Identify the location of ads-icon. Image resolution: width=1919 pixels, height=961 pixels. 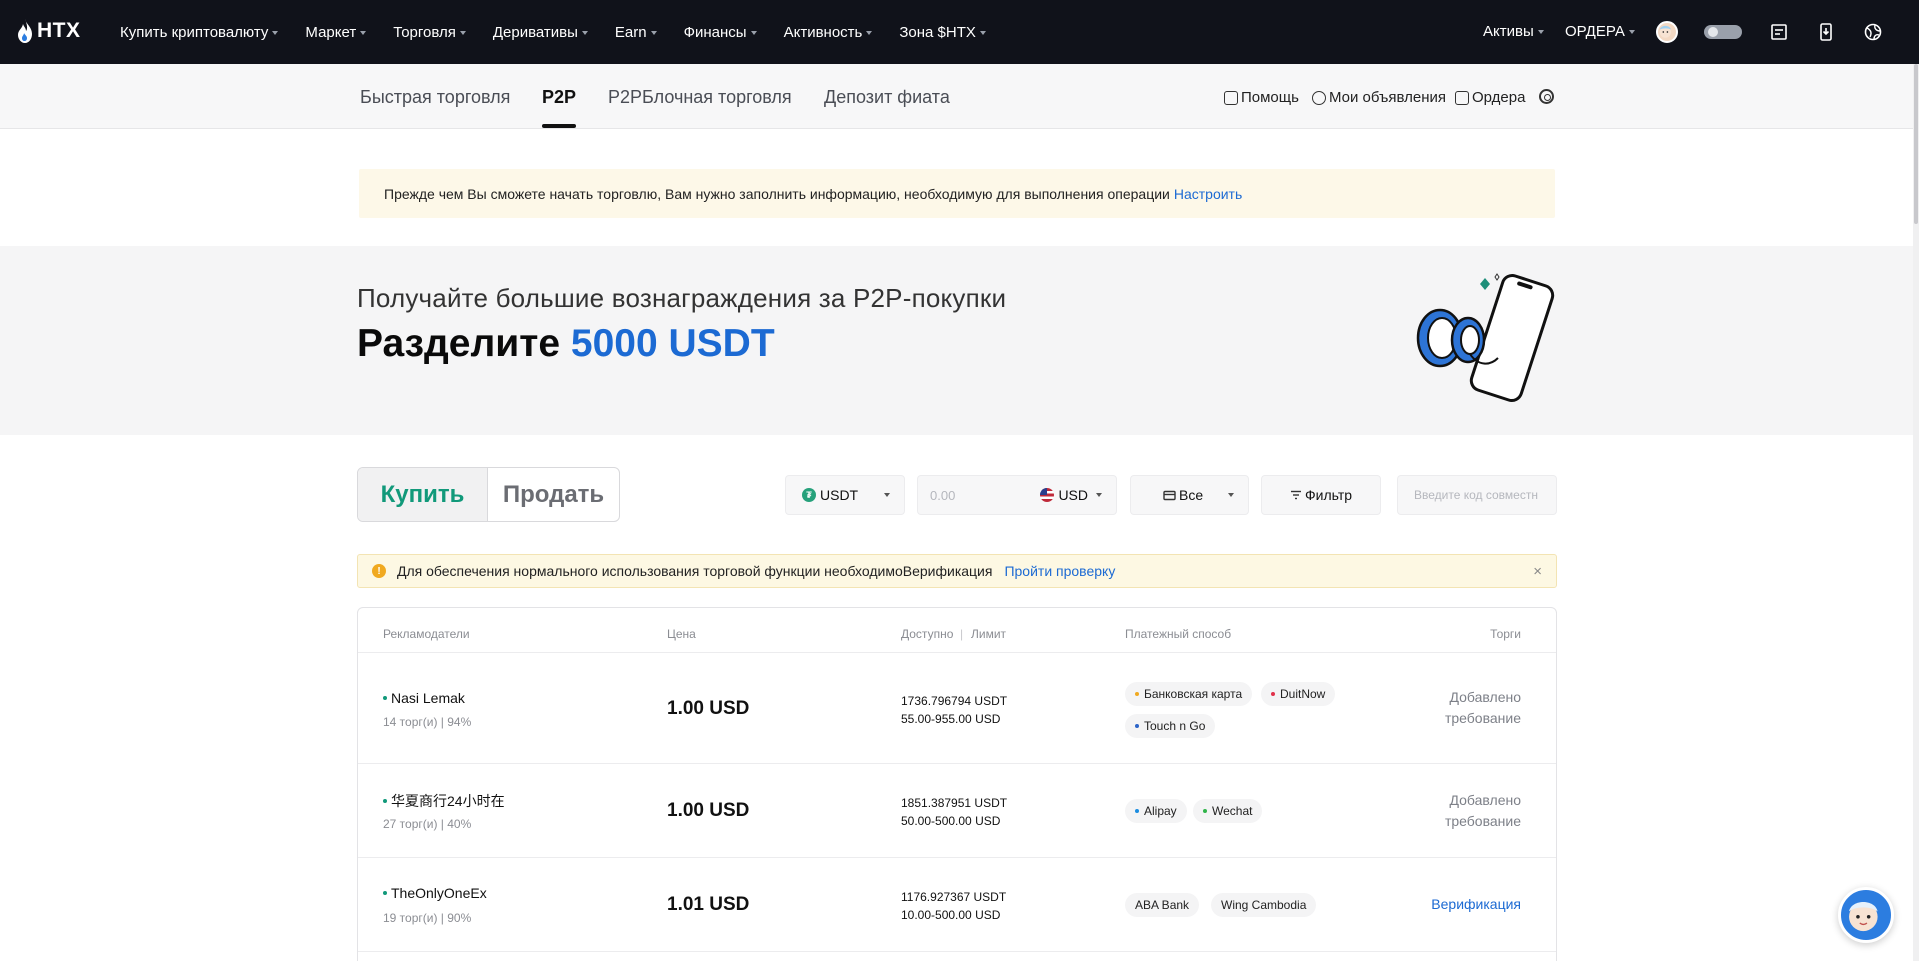
(1319, 97).